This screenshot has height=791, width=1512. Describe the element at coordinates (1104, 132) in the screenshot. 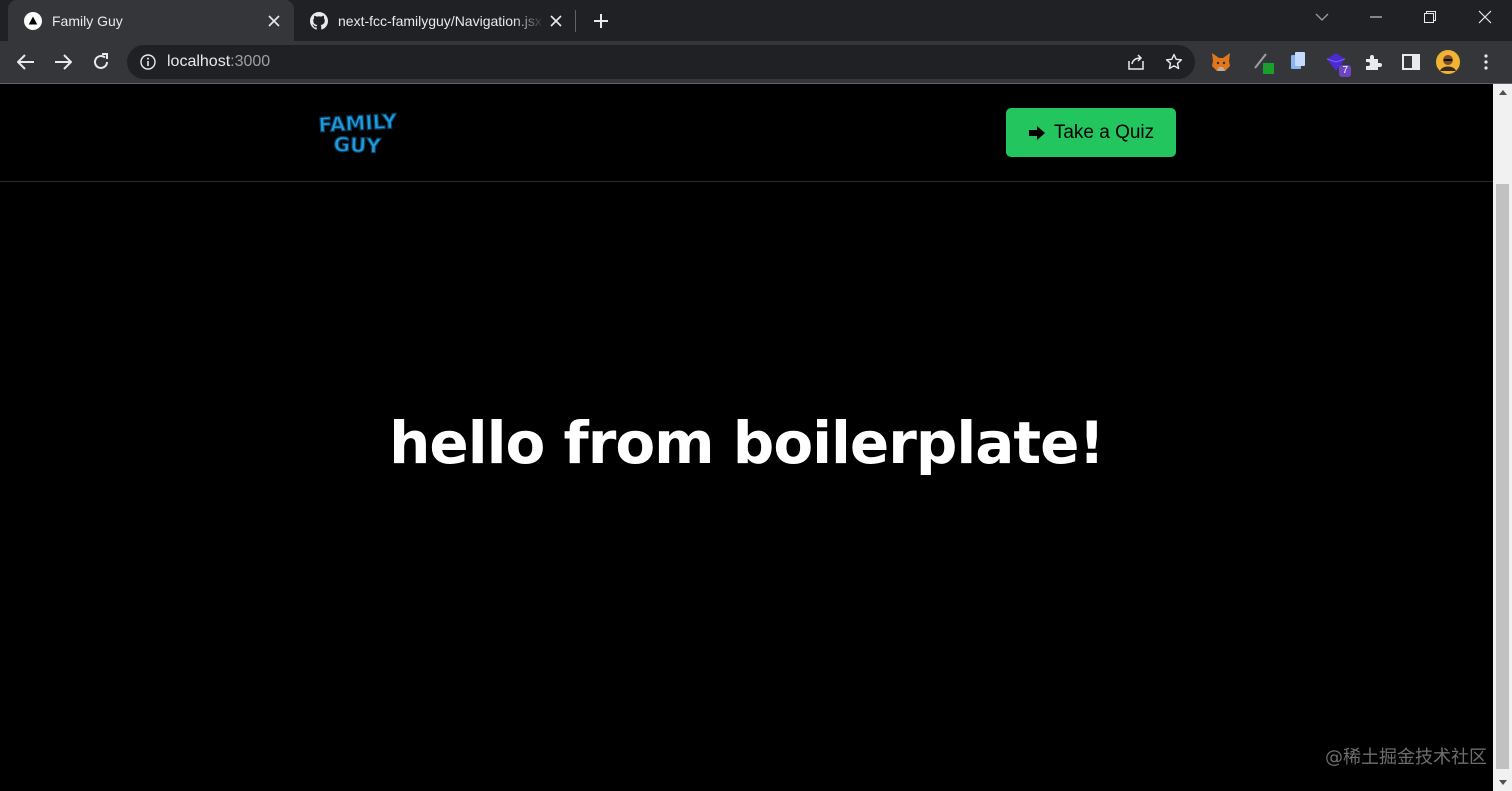

I see `take-a-quiz-label: Take a Quiz` at that location.